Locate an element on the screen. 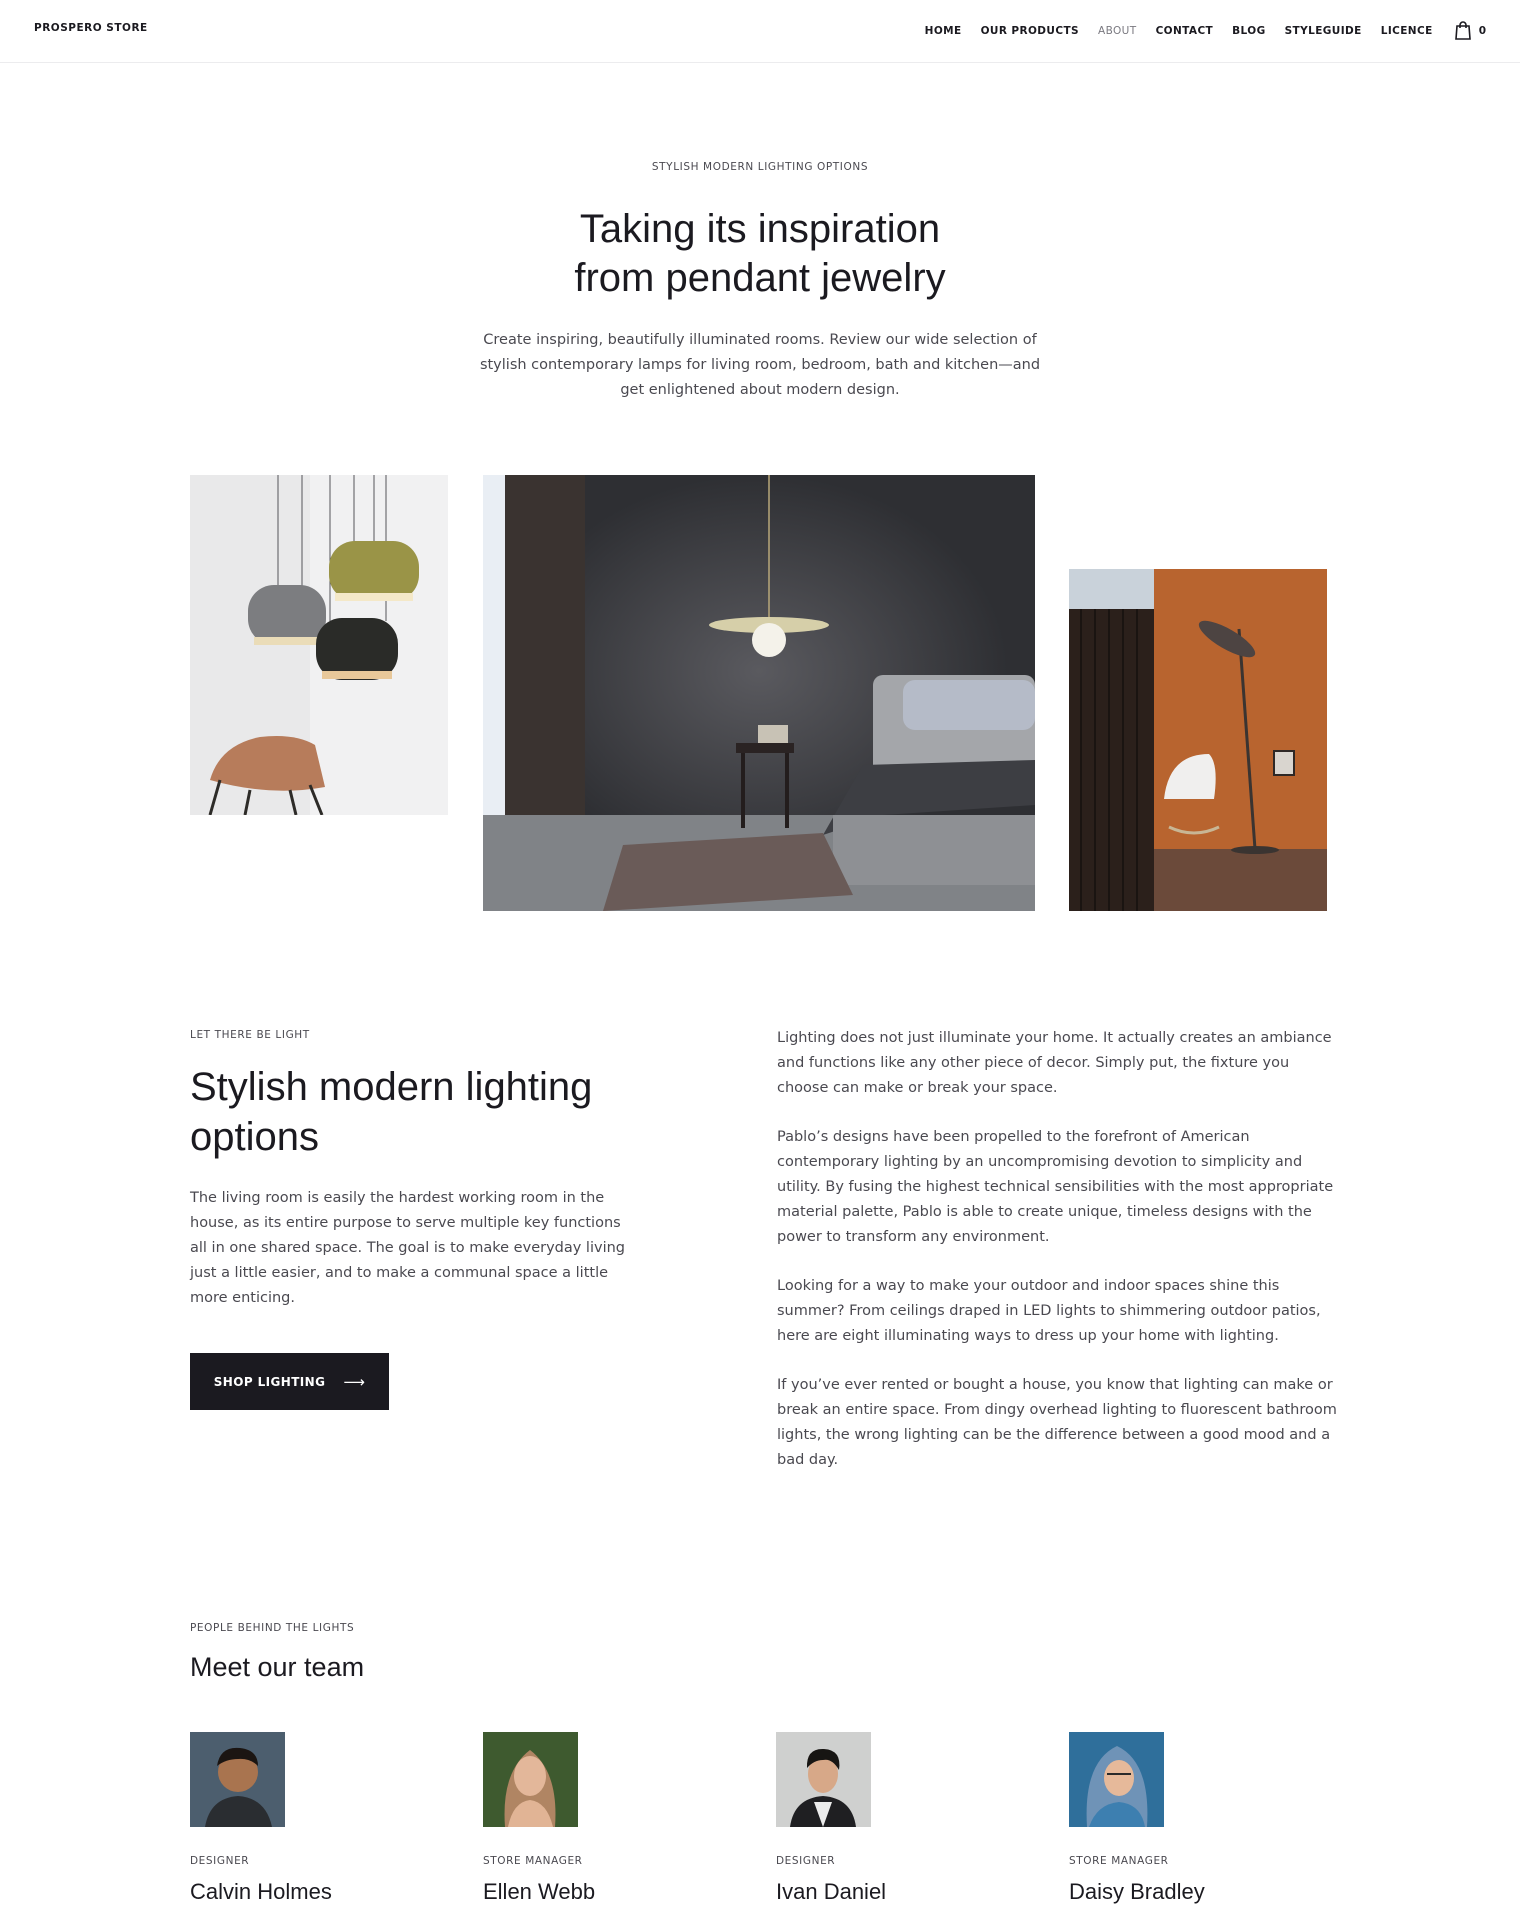  hero-title-line-2: from pendant jewelry is located at coordinates (760, 278).